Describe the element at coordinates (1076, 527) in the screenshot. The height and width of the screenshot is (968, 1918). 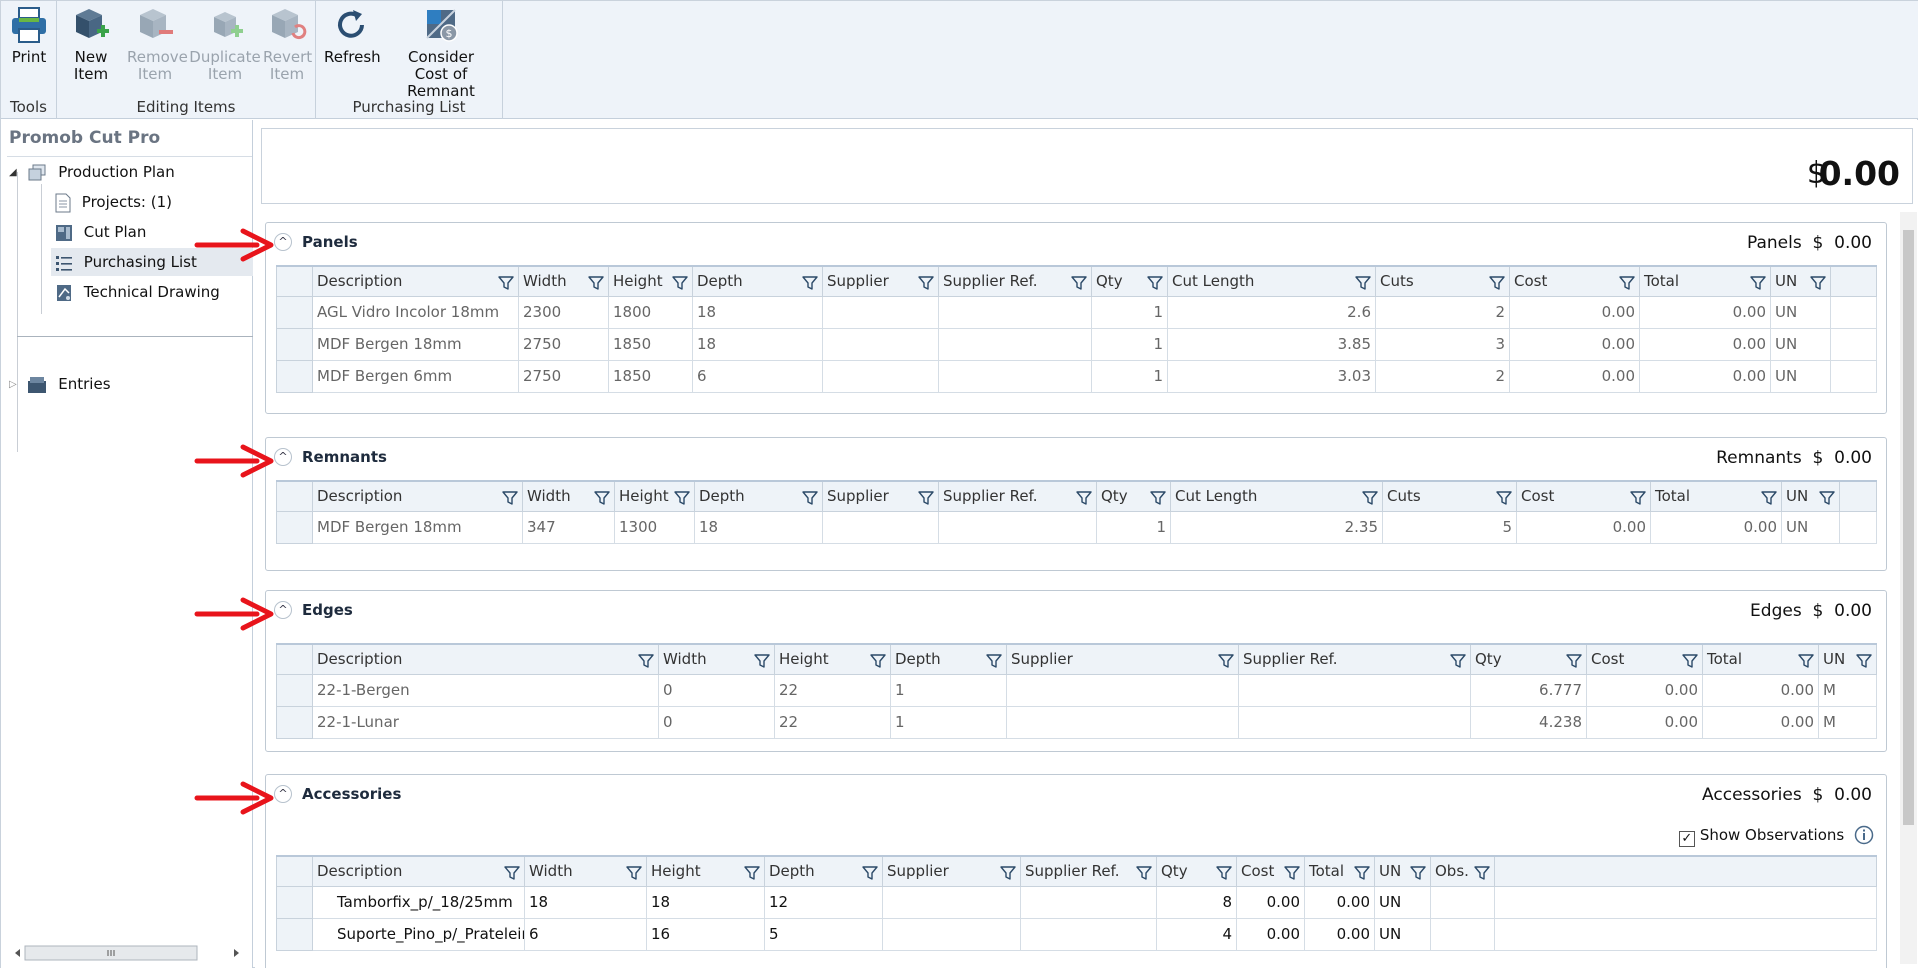
I see `table-row: MDF Bergen 18mm 347 1300 18 1 2.35 5 0.00 0.00 UN` at that location.